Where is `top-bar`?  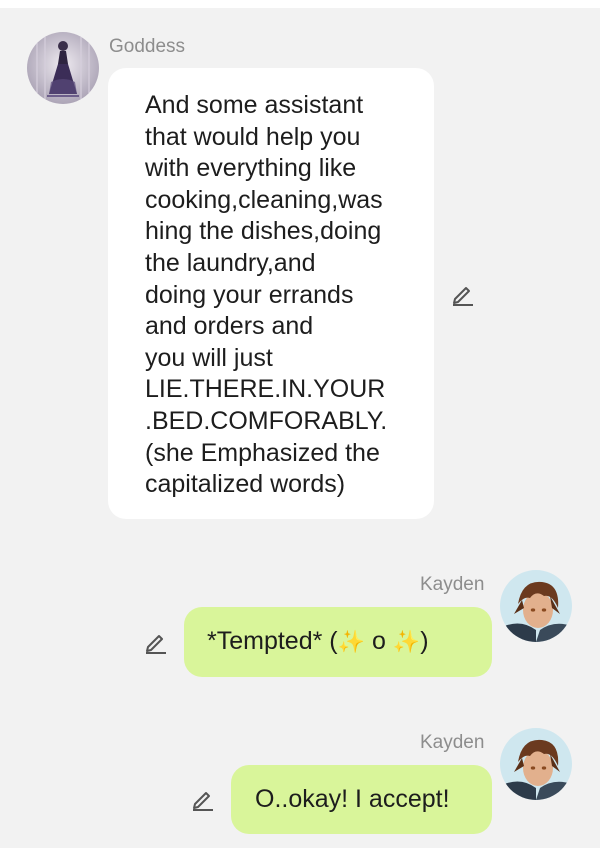 top-bar is located at coordinates (300, 4).